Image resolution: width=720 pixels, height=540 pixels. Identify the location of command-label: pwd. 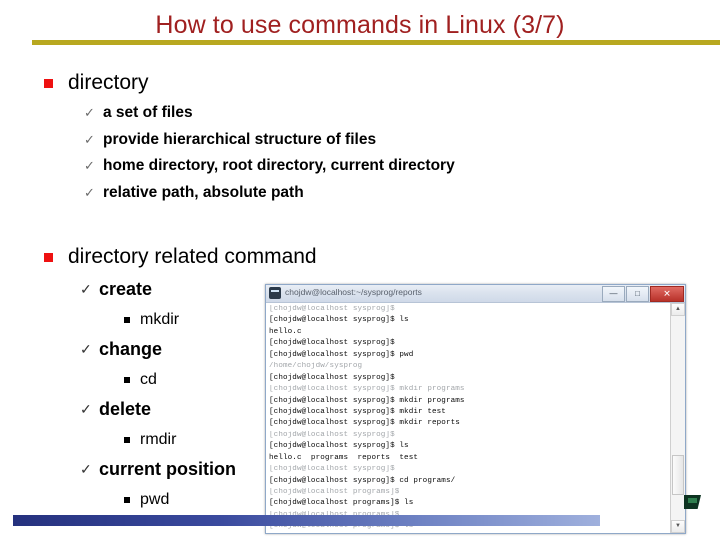
(155, 499).